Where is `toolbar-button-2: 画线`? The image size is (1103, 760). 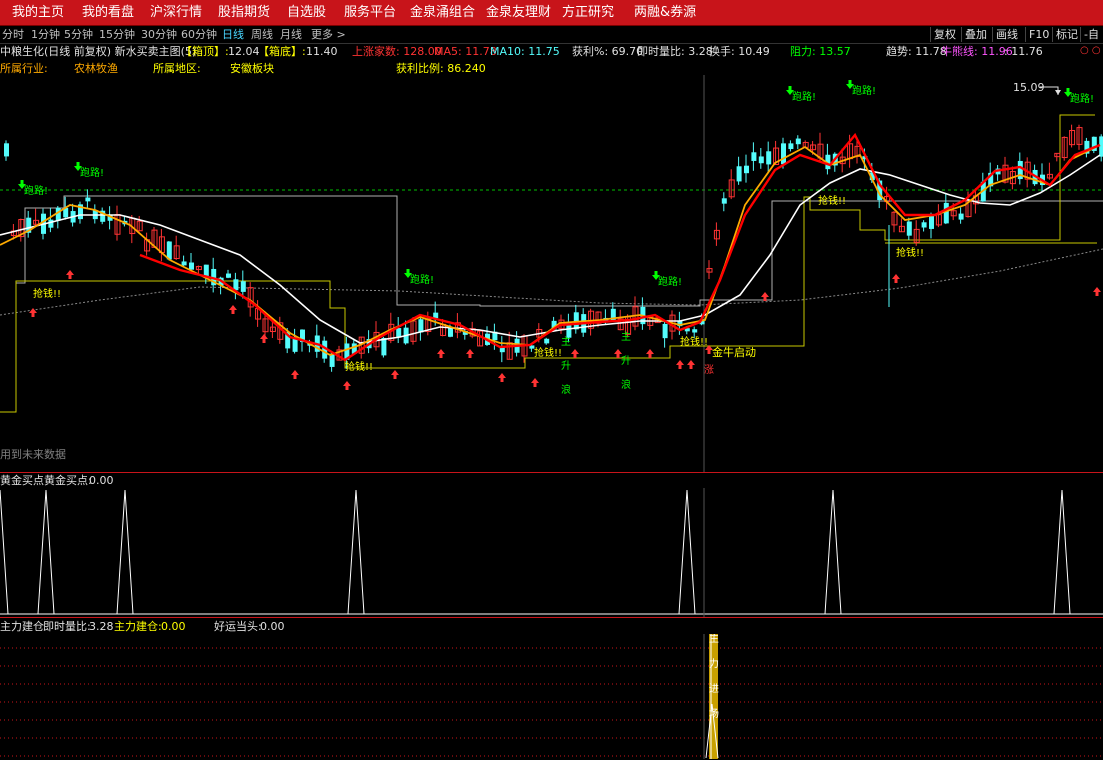 toolbar-button-2: 画线 is located at coordinates (1006, 34).